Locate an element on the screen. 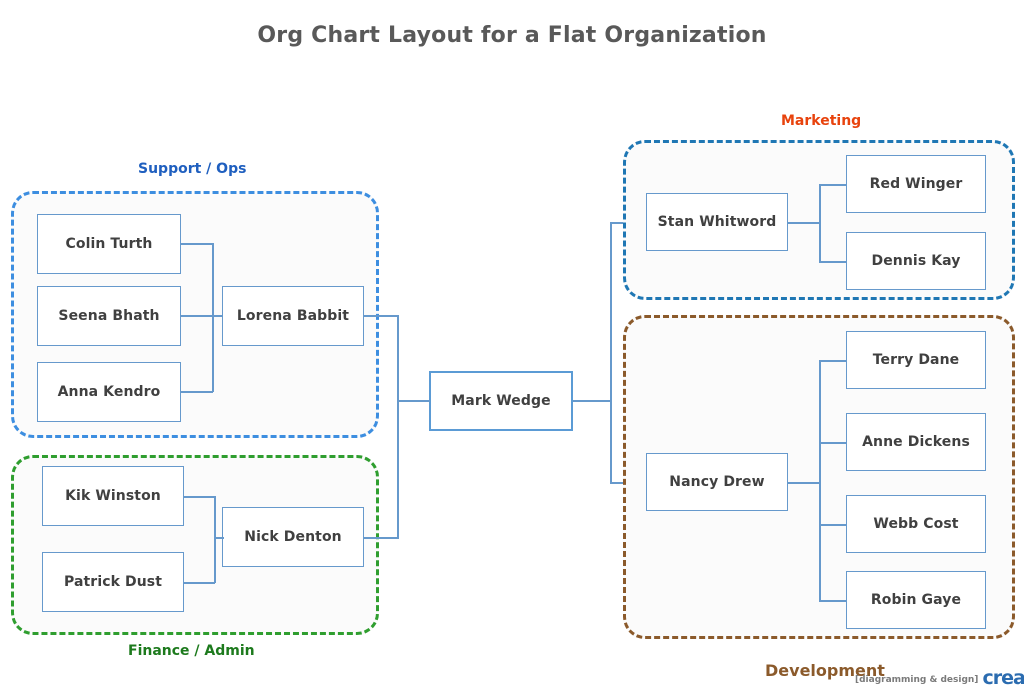  connector-right-trunk is located at coordinates (611, 352).